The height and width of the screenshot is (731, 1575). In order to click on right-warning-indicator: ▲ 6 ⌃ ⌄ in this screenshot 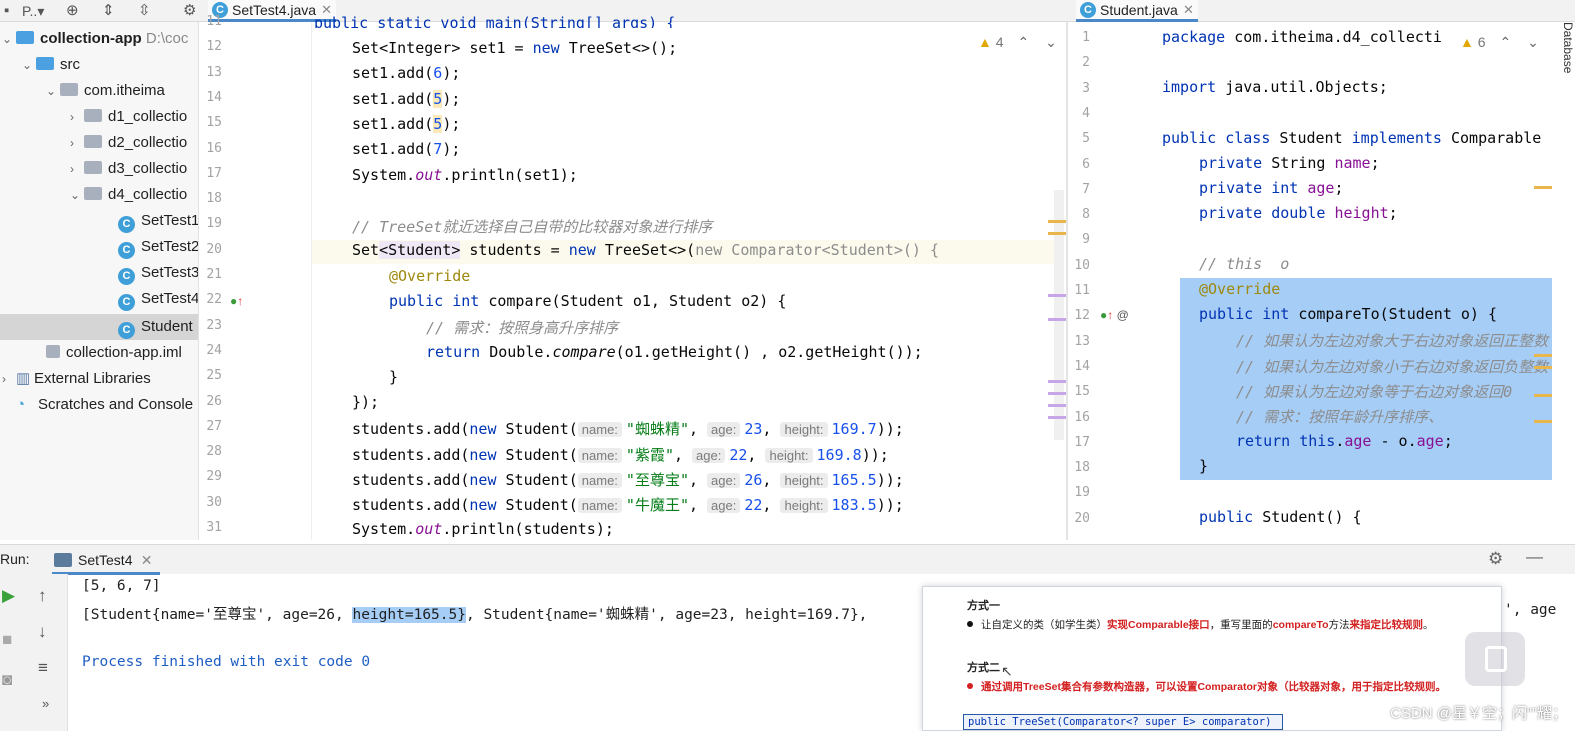, I will do `click(1499, 42)`.